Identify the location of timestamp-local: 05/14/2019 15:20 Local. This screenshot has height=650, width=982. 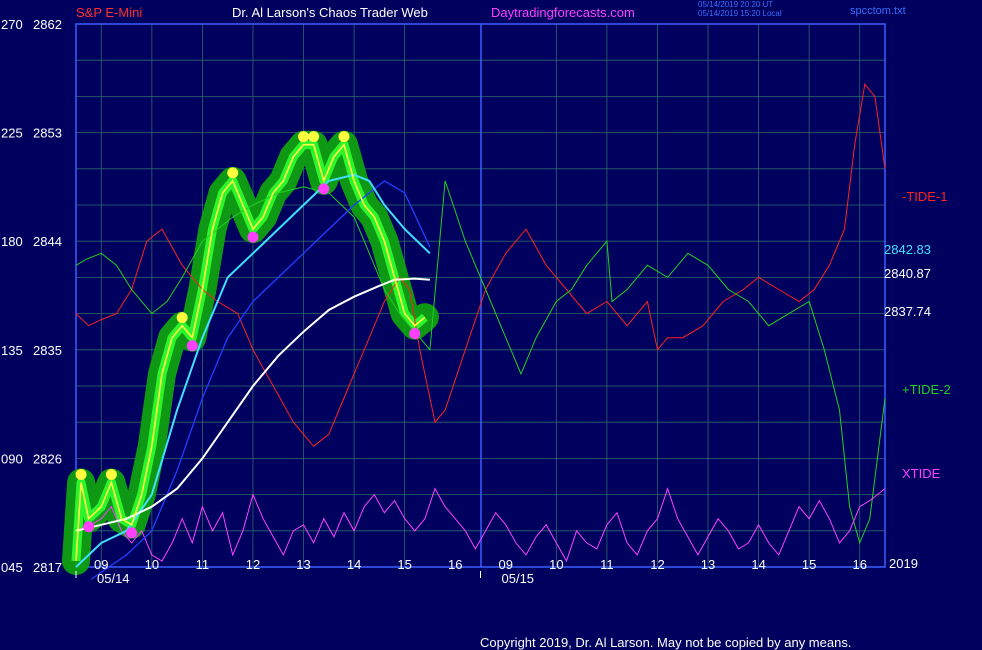
(740, 13).